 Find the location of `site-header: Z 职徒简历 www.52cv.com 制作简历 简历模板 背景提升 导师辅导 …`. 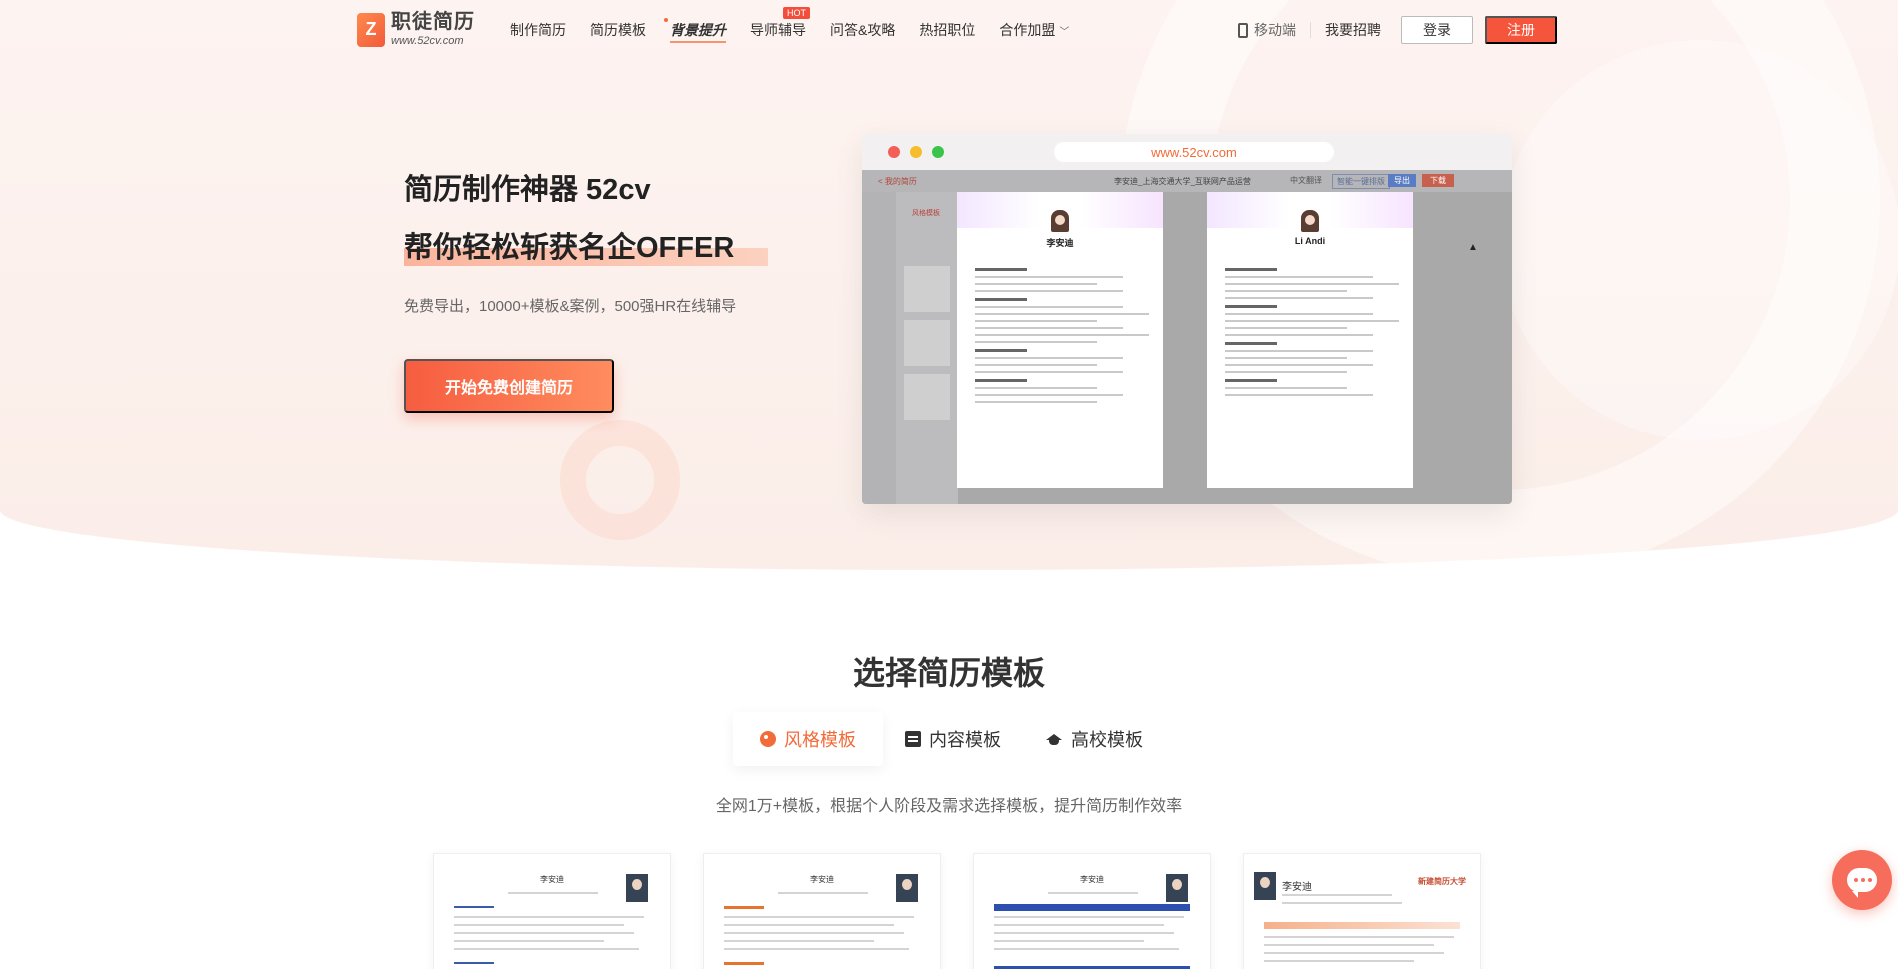

site-header: Z 职徒简历 www.52cv.com 制作简历 简历模板 背景提升 导师辅导 … is located at coordinates (949, 30).